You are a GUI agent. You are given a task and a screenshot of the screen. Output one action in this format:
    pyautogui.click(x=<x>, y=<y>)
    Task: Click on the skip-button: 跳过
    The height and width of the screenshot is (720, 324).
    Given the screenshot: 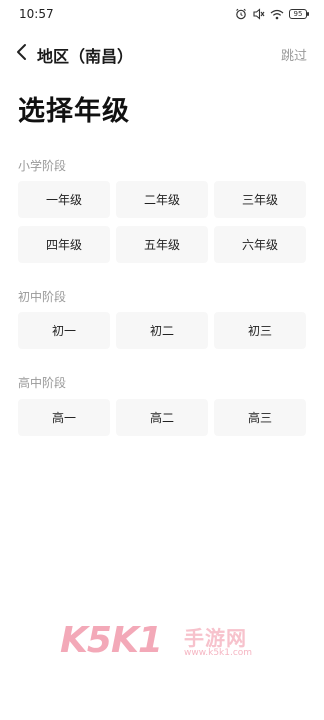 What is the action you would take?
    pyautogui.click(x=294, y=54)
    